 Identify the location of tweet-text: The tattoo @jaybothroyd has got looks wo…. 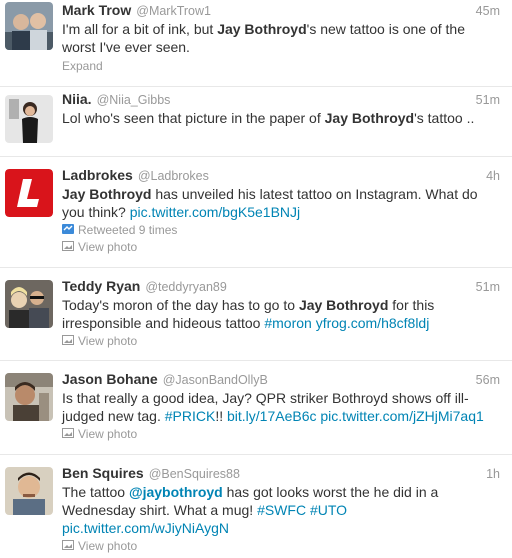
(281, 510).